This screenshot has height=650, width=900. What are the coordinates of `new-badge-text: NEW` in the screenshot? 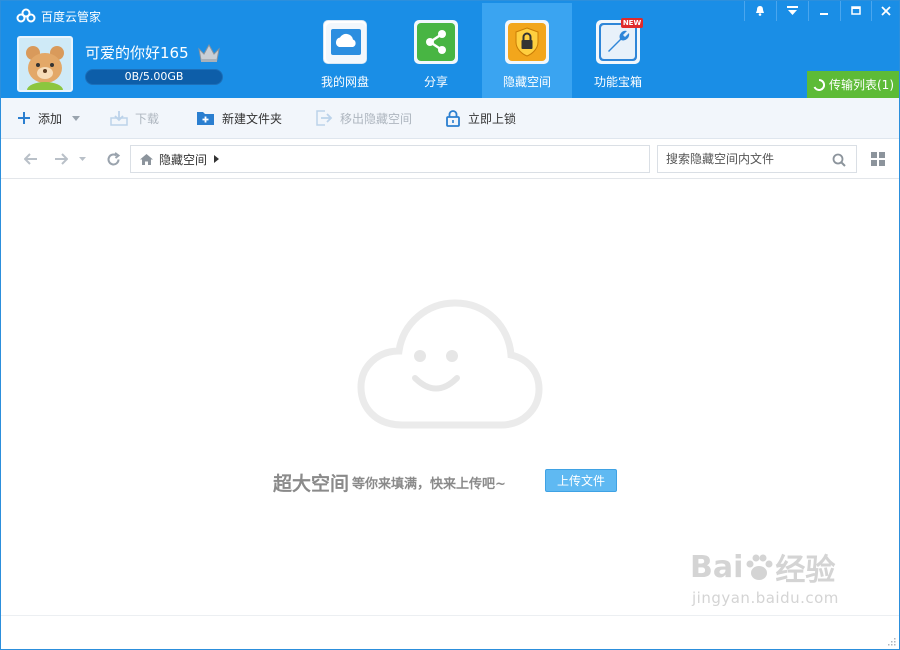 It's located at (632, 23).